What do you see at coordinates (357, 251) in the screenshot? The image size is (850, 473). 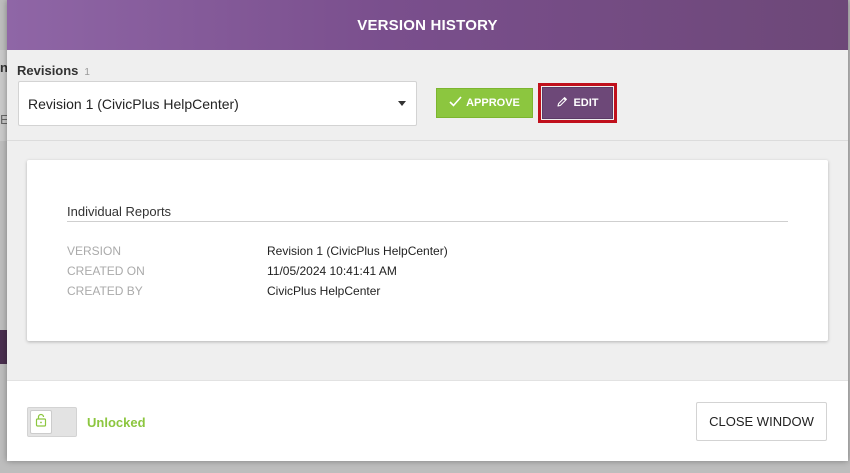 I see `detail-value: Revision 1 (CivicPlus HelpCenter)` at bounding box center [357, 251].